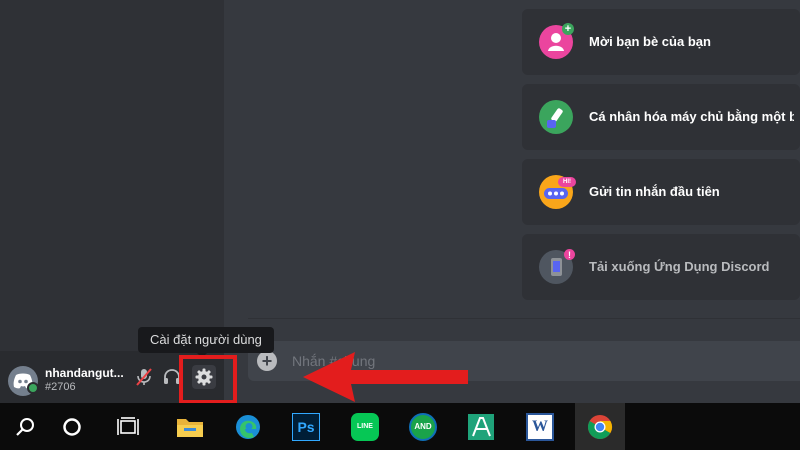  I want to click on card-invite-friends-label: Mời bạn bè của bạn, so click(650, 41).